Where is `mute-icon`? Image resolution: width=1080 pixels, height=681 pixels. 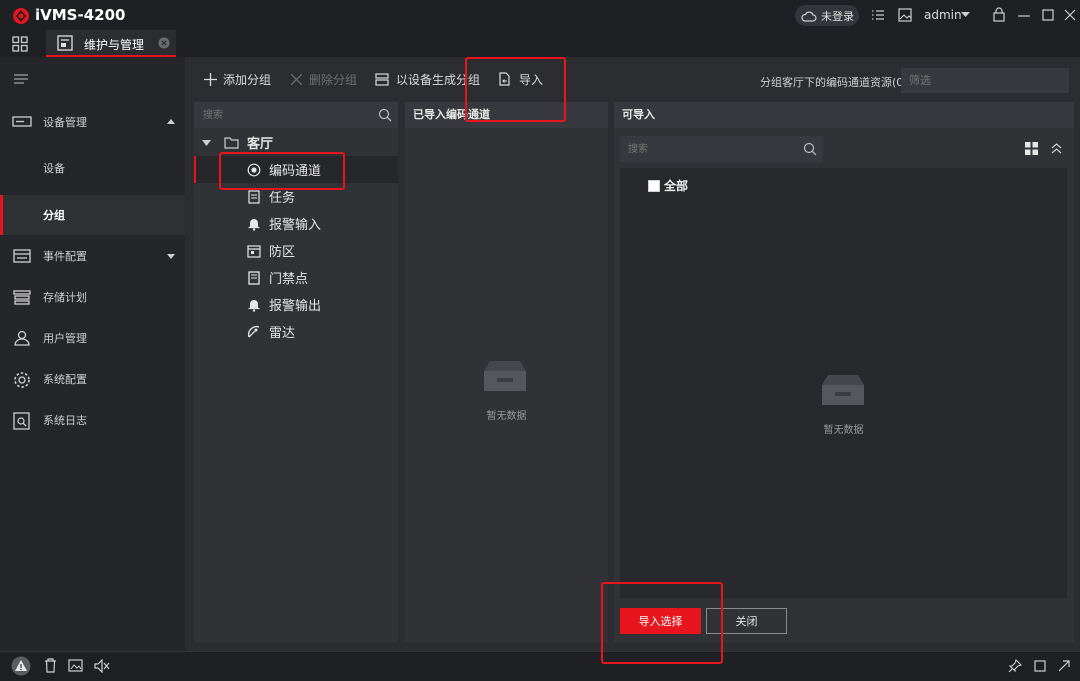
mute-icon is located at coordinates (102, 666).